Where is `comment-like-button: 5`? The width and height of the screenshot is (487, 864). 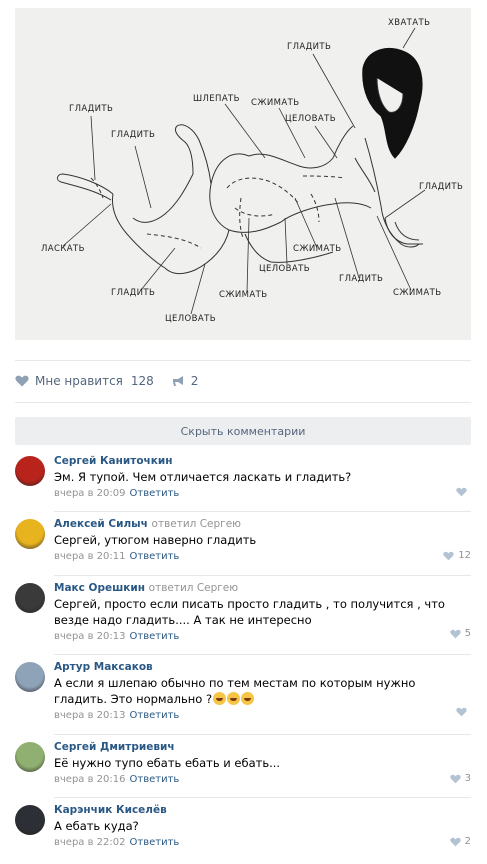 comment-like-button: 5 is located at coordinates (460, 633).